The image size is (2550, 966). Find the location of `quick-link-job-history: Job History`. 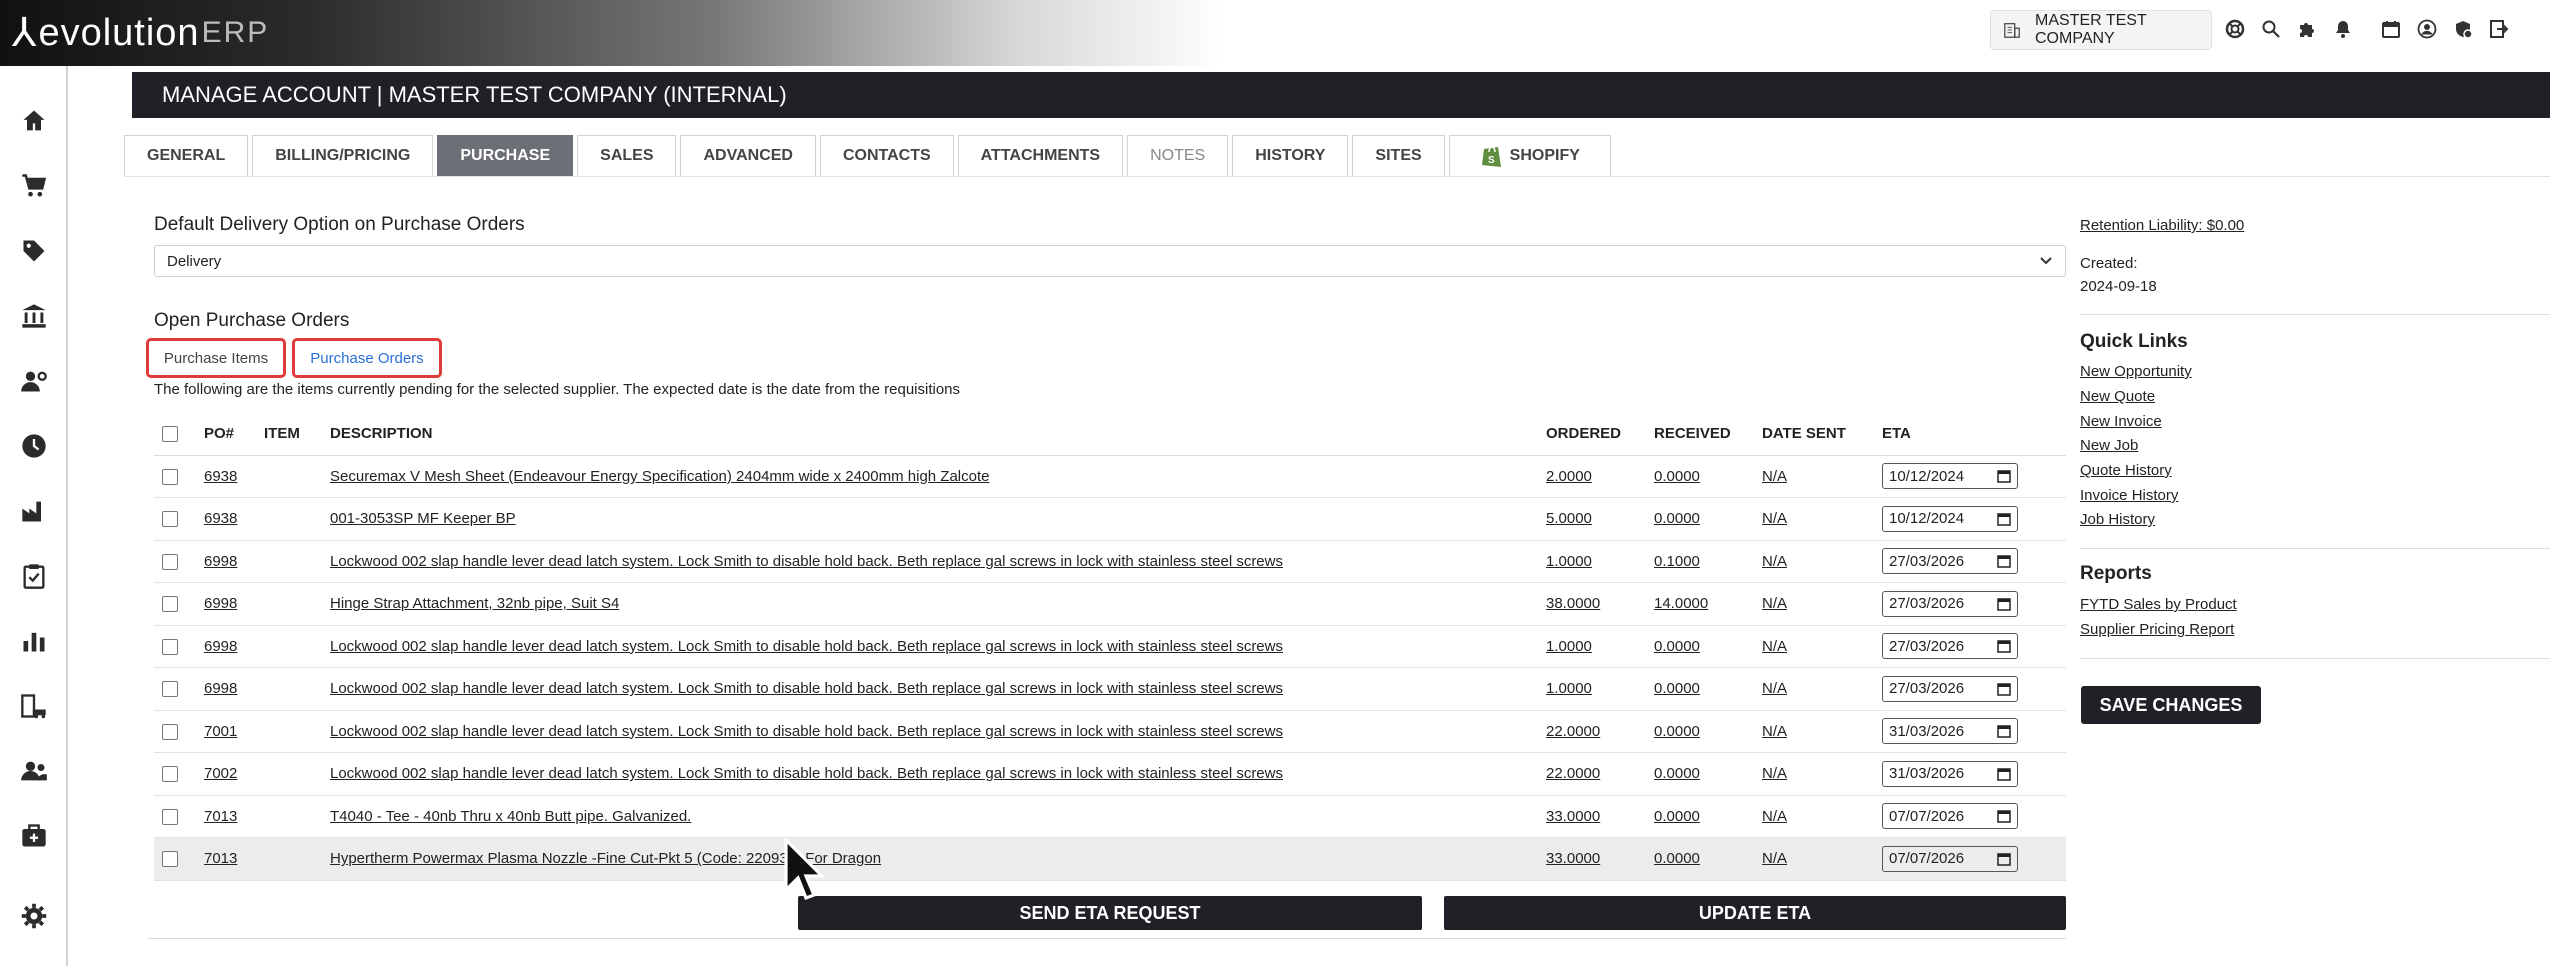

quick-link-job-history: Job History is located at coordinates (2117, 519).